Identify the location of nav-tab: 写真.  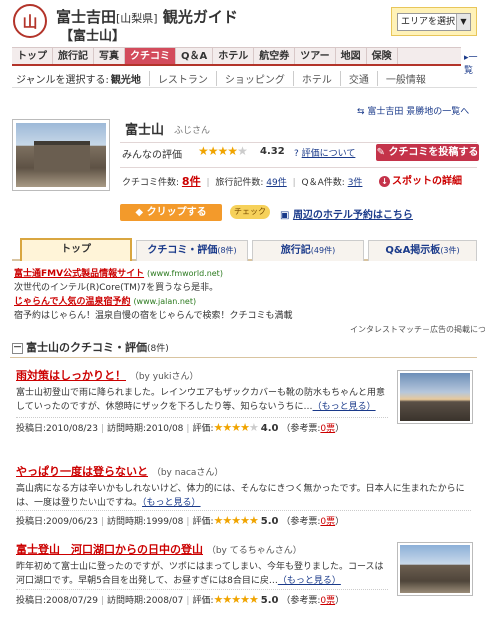
(109, 56).